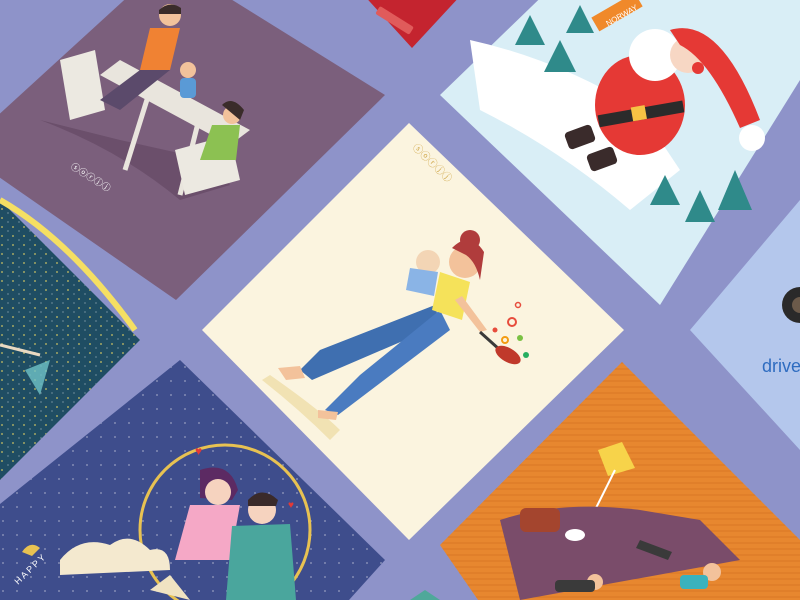  Describe the element at coordinates (188, 70) in the screenshot. I see `child-head` at that location.